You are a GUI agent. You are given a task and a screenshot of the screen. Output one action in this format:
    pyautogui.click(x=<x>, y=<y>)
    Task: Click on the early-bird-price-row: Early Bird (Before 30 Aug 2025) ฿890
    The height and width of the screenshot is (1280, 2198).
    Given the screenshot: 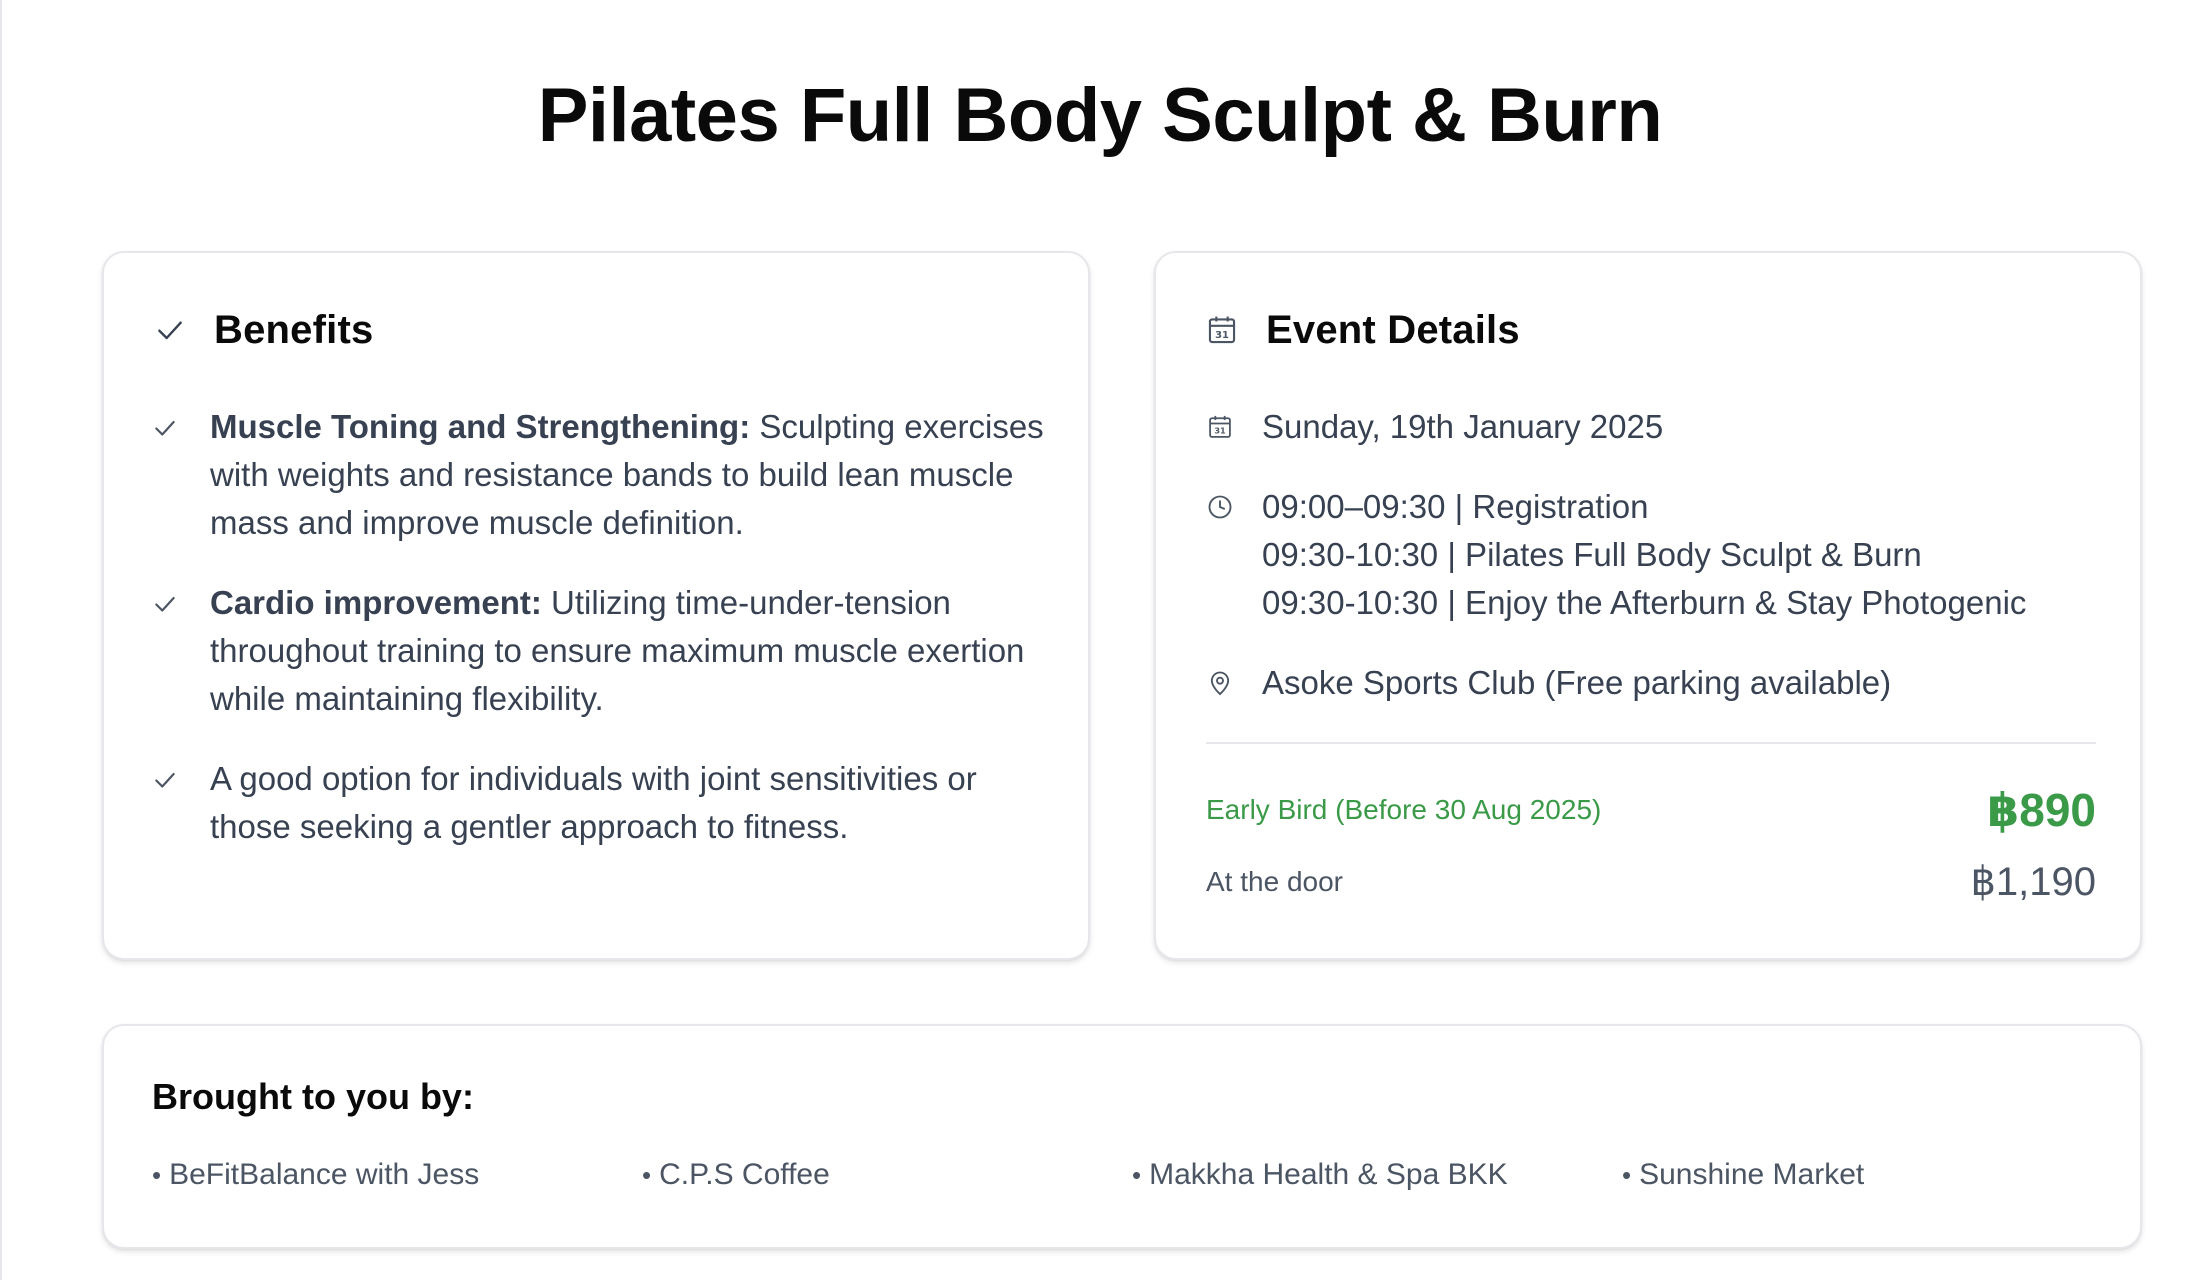 What is the action you would take?
    pyautogui.click(x=1651, y=810)
    